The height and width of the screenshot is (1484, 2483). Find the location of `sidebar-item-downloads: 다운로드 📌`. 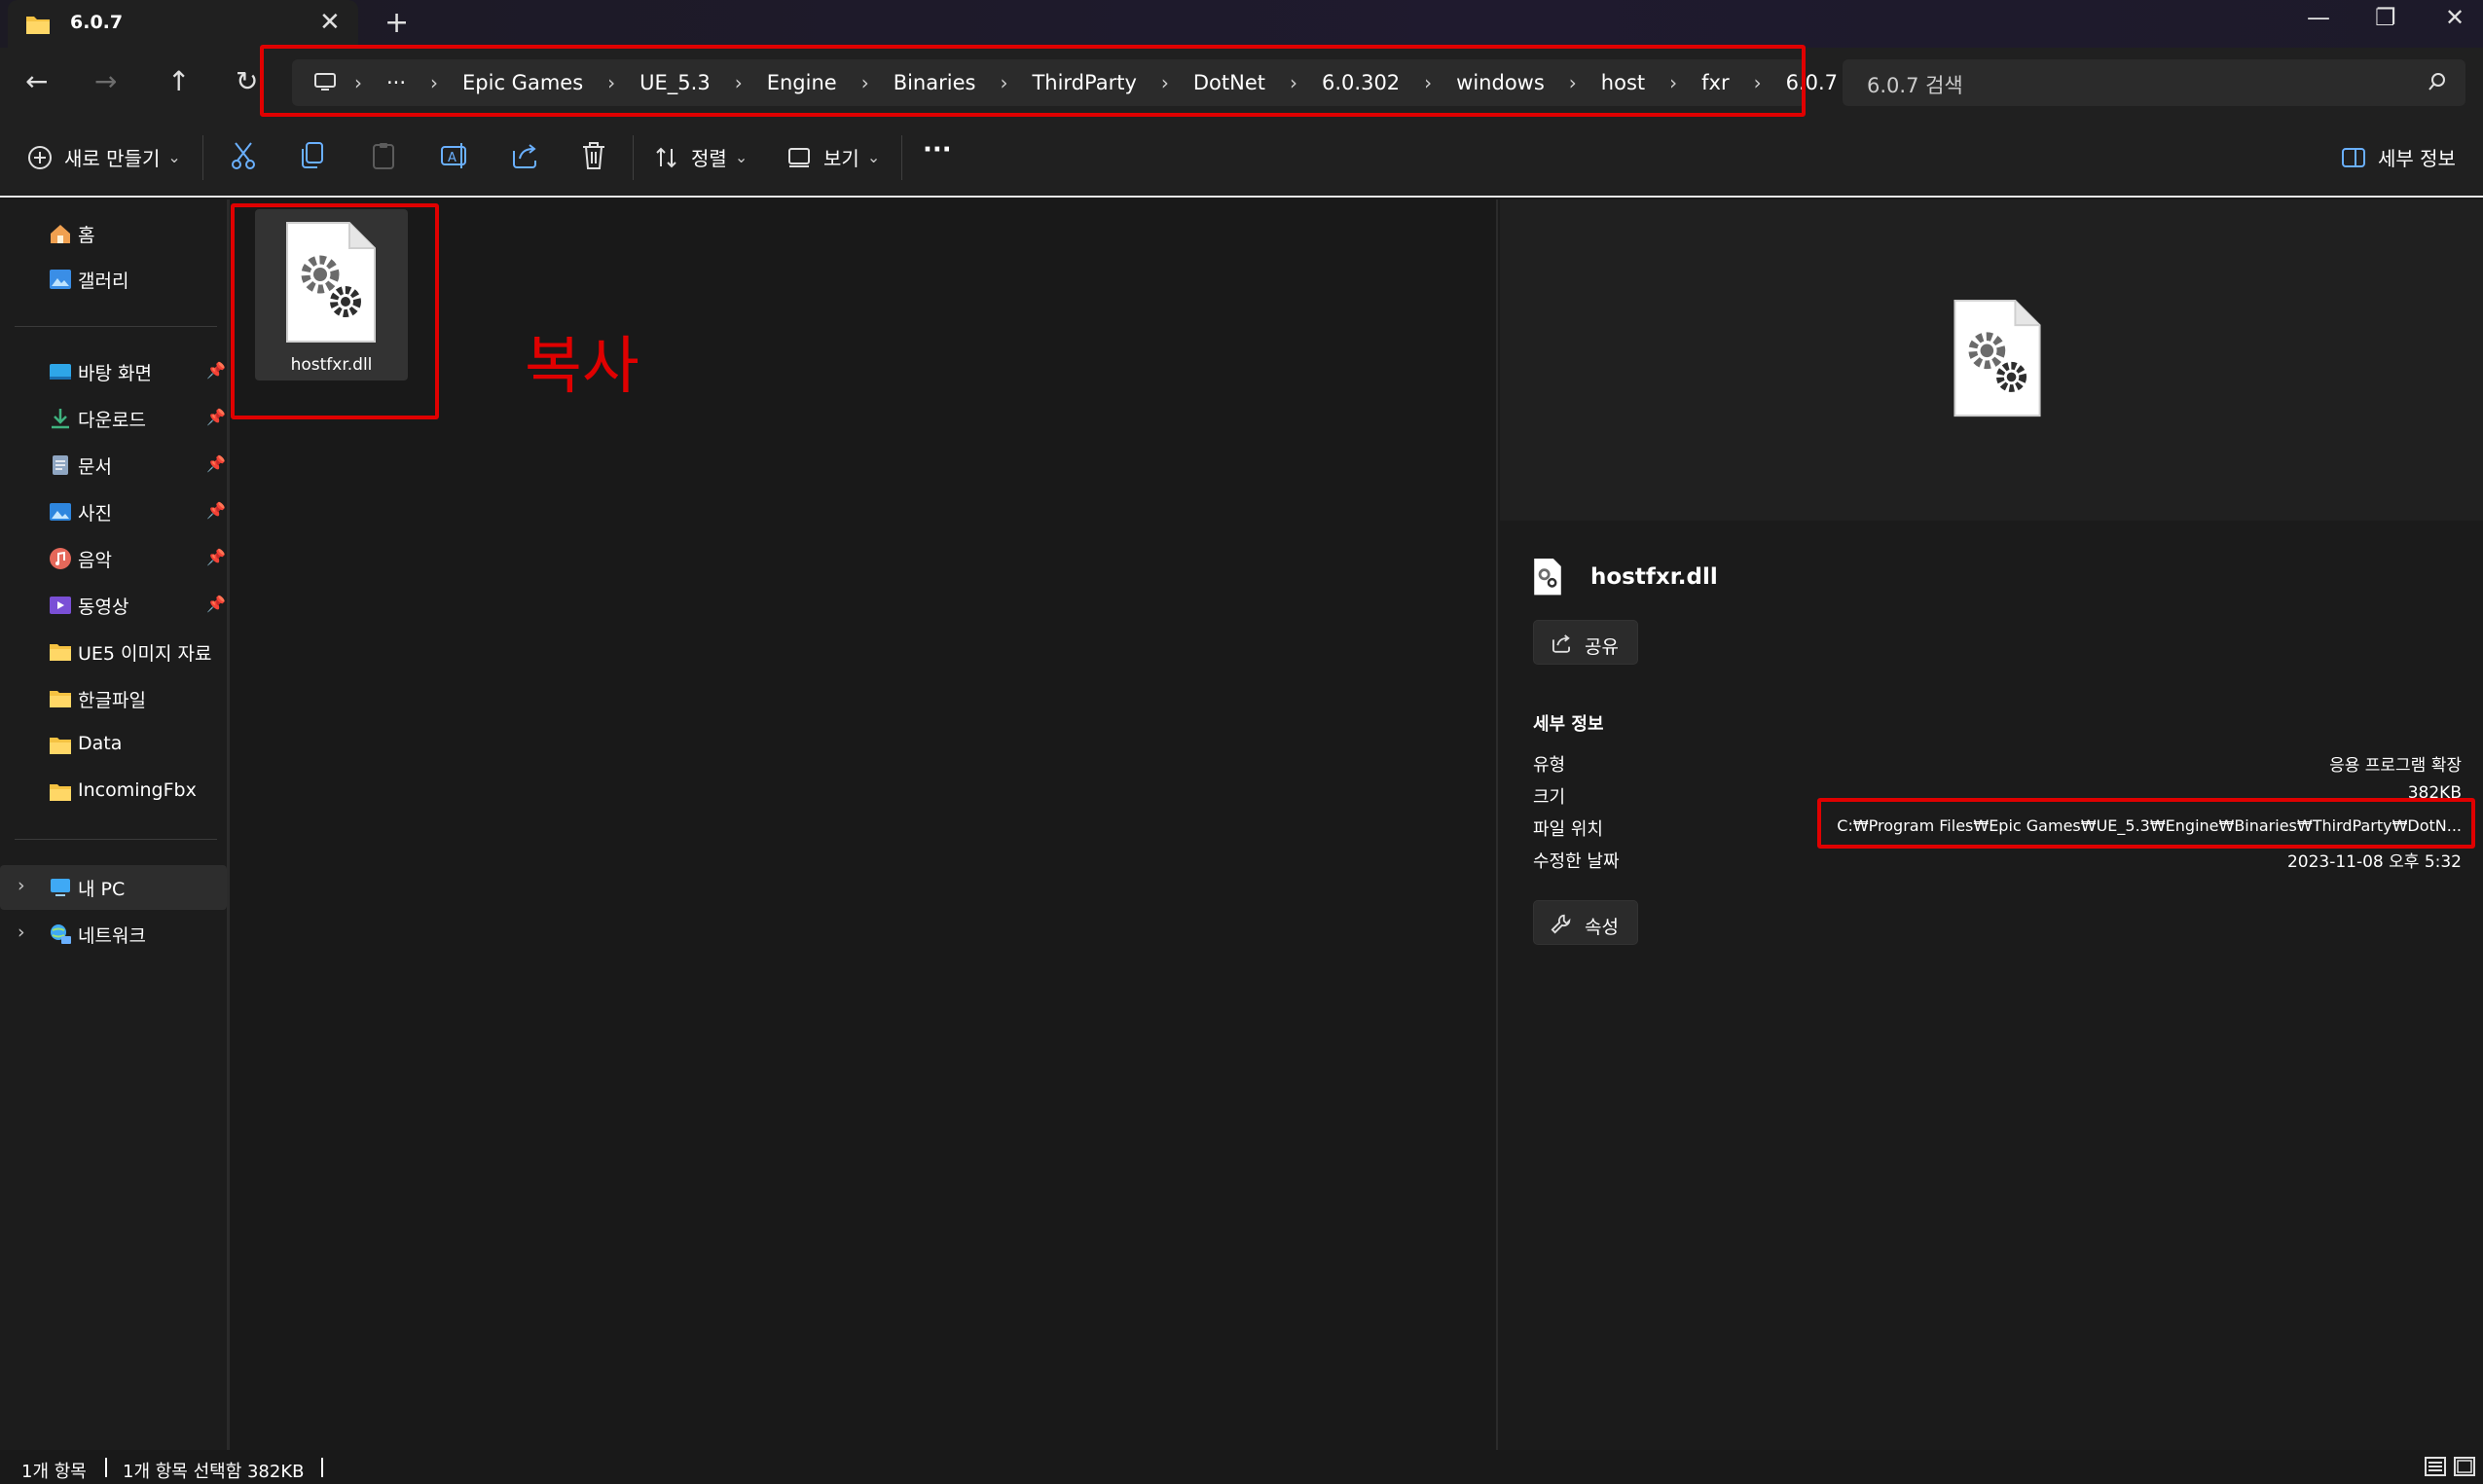

sidebar-item-downloads: 다운로드 📌 is located at coordinates (113, 419).